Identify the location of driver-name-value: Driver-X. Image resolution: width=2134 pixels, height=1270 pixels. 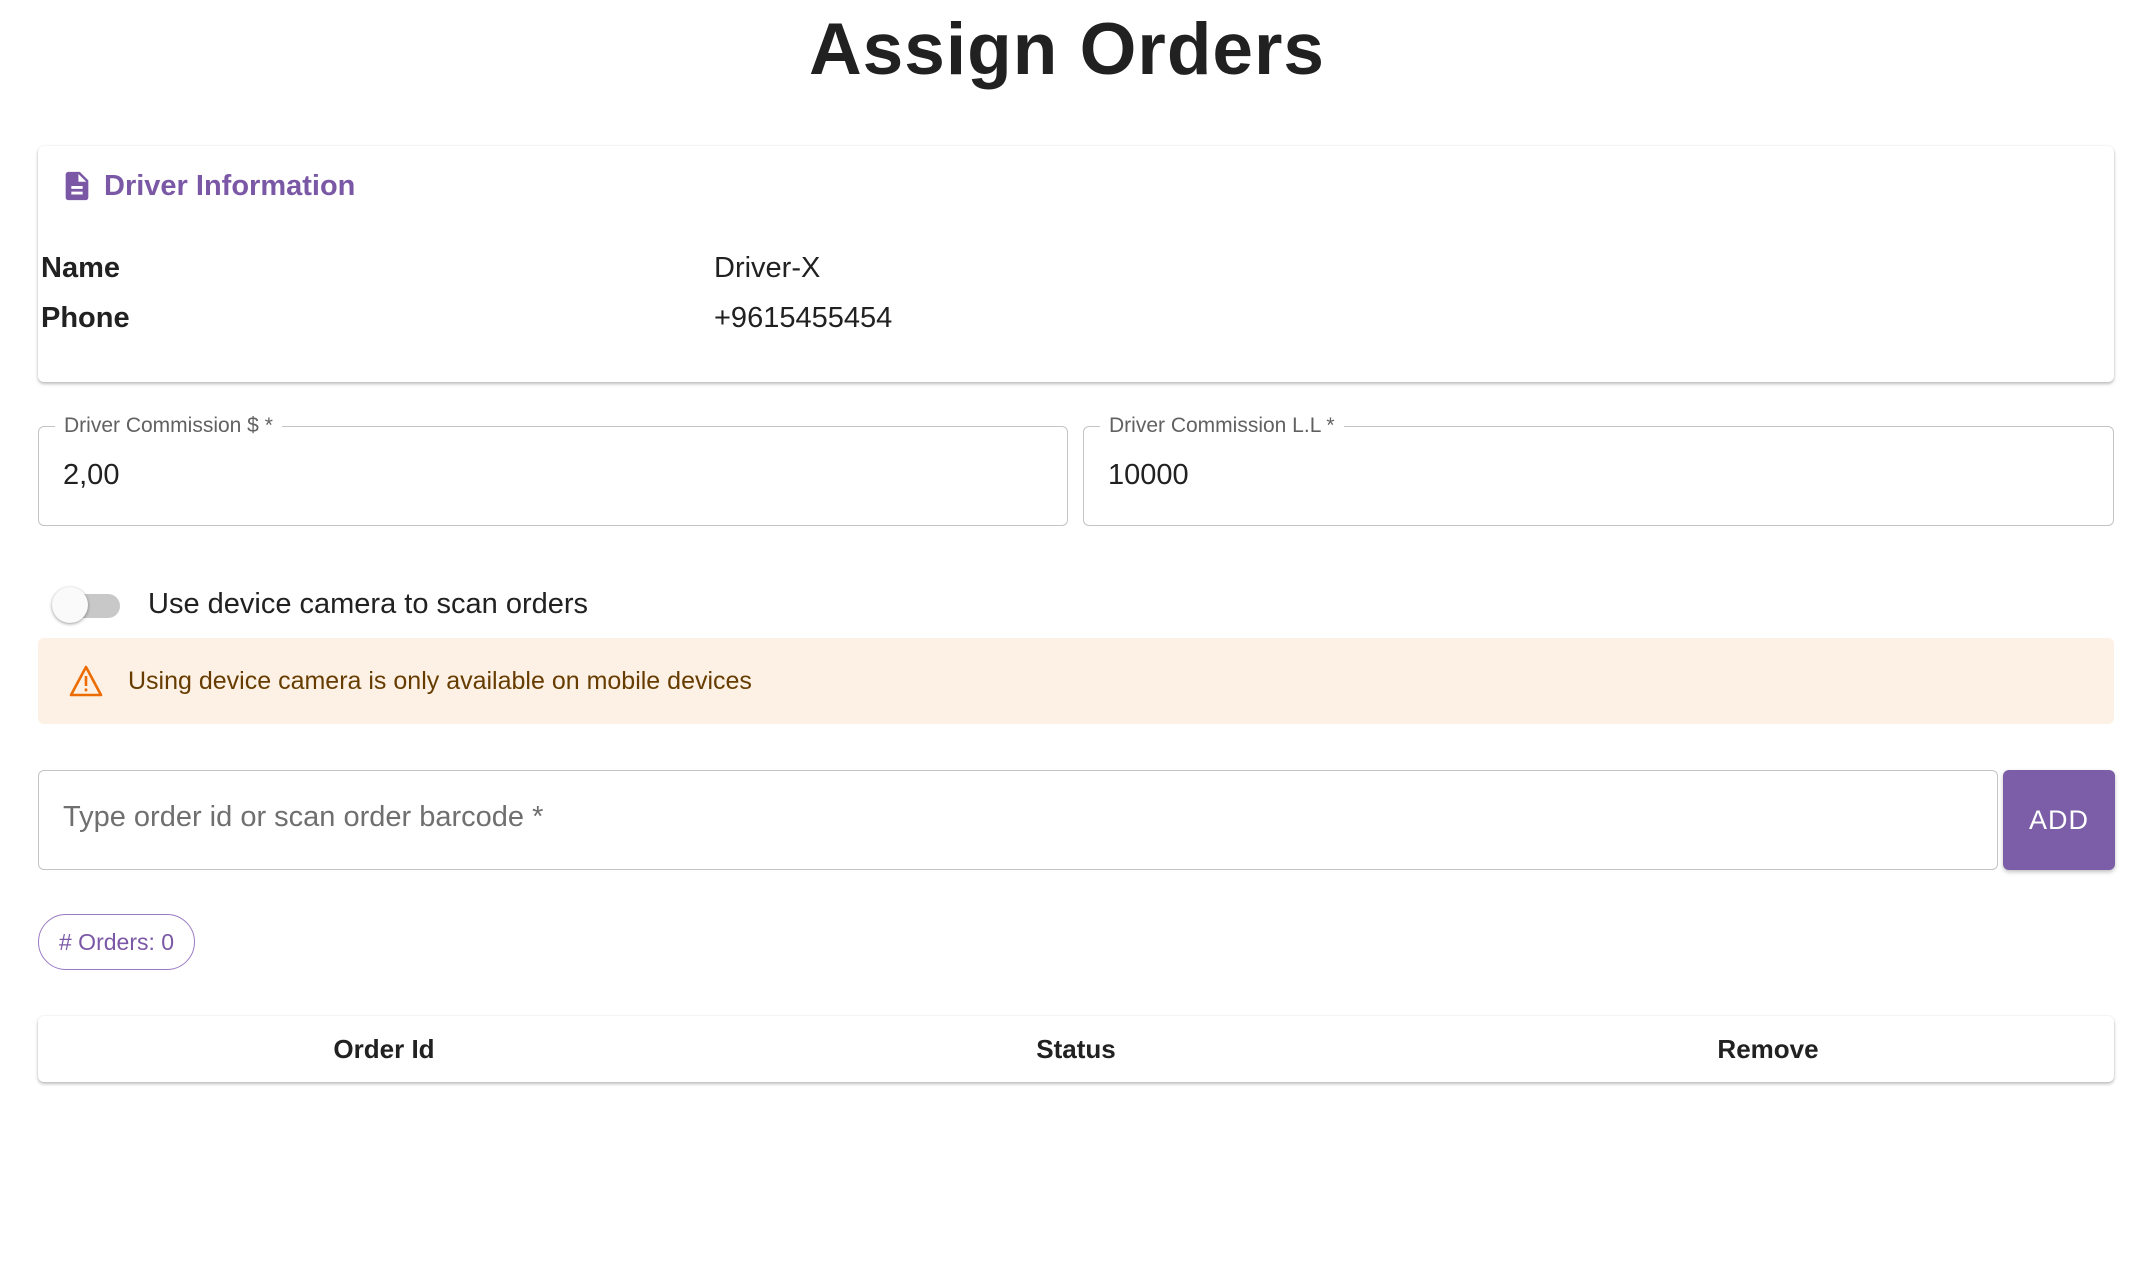
(767, 268).